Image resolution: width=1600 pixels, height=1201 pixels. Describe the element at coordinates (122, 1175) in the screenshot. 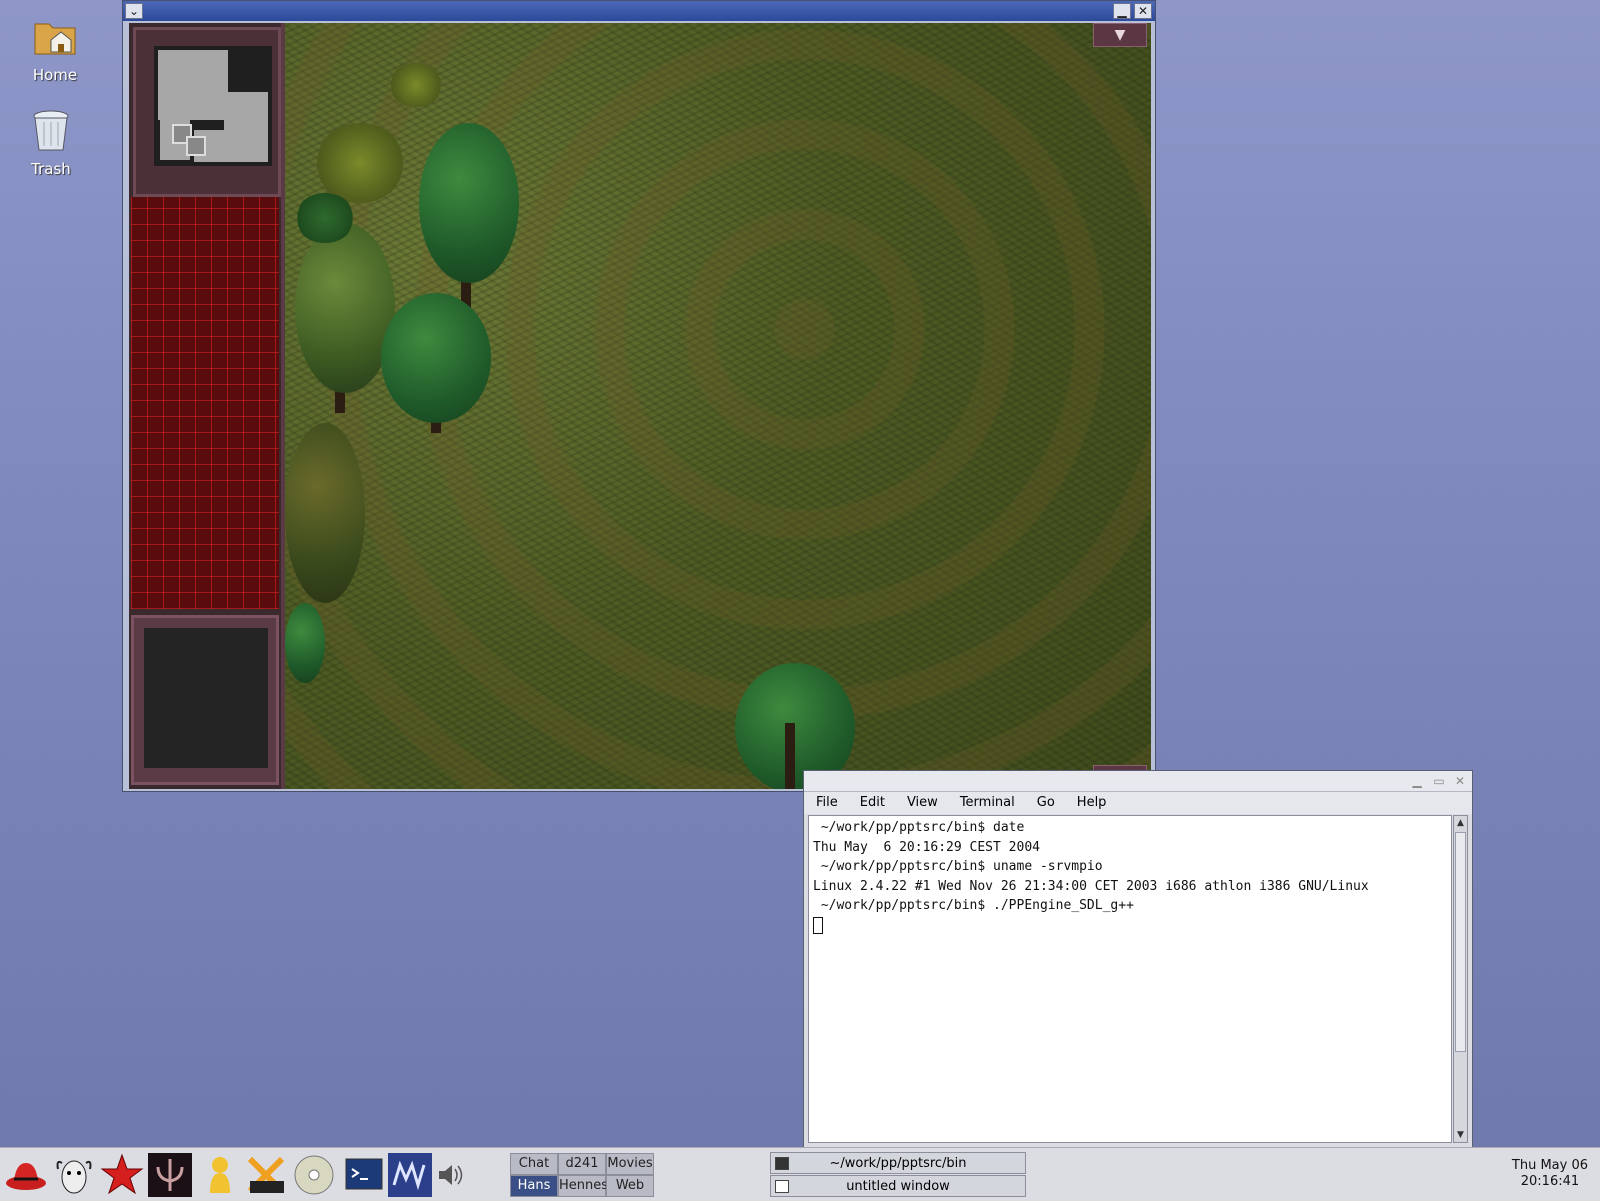

I see `star-game-icon` at that location.